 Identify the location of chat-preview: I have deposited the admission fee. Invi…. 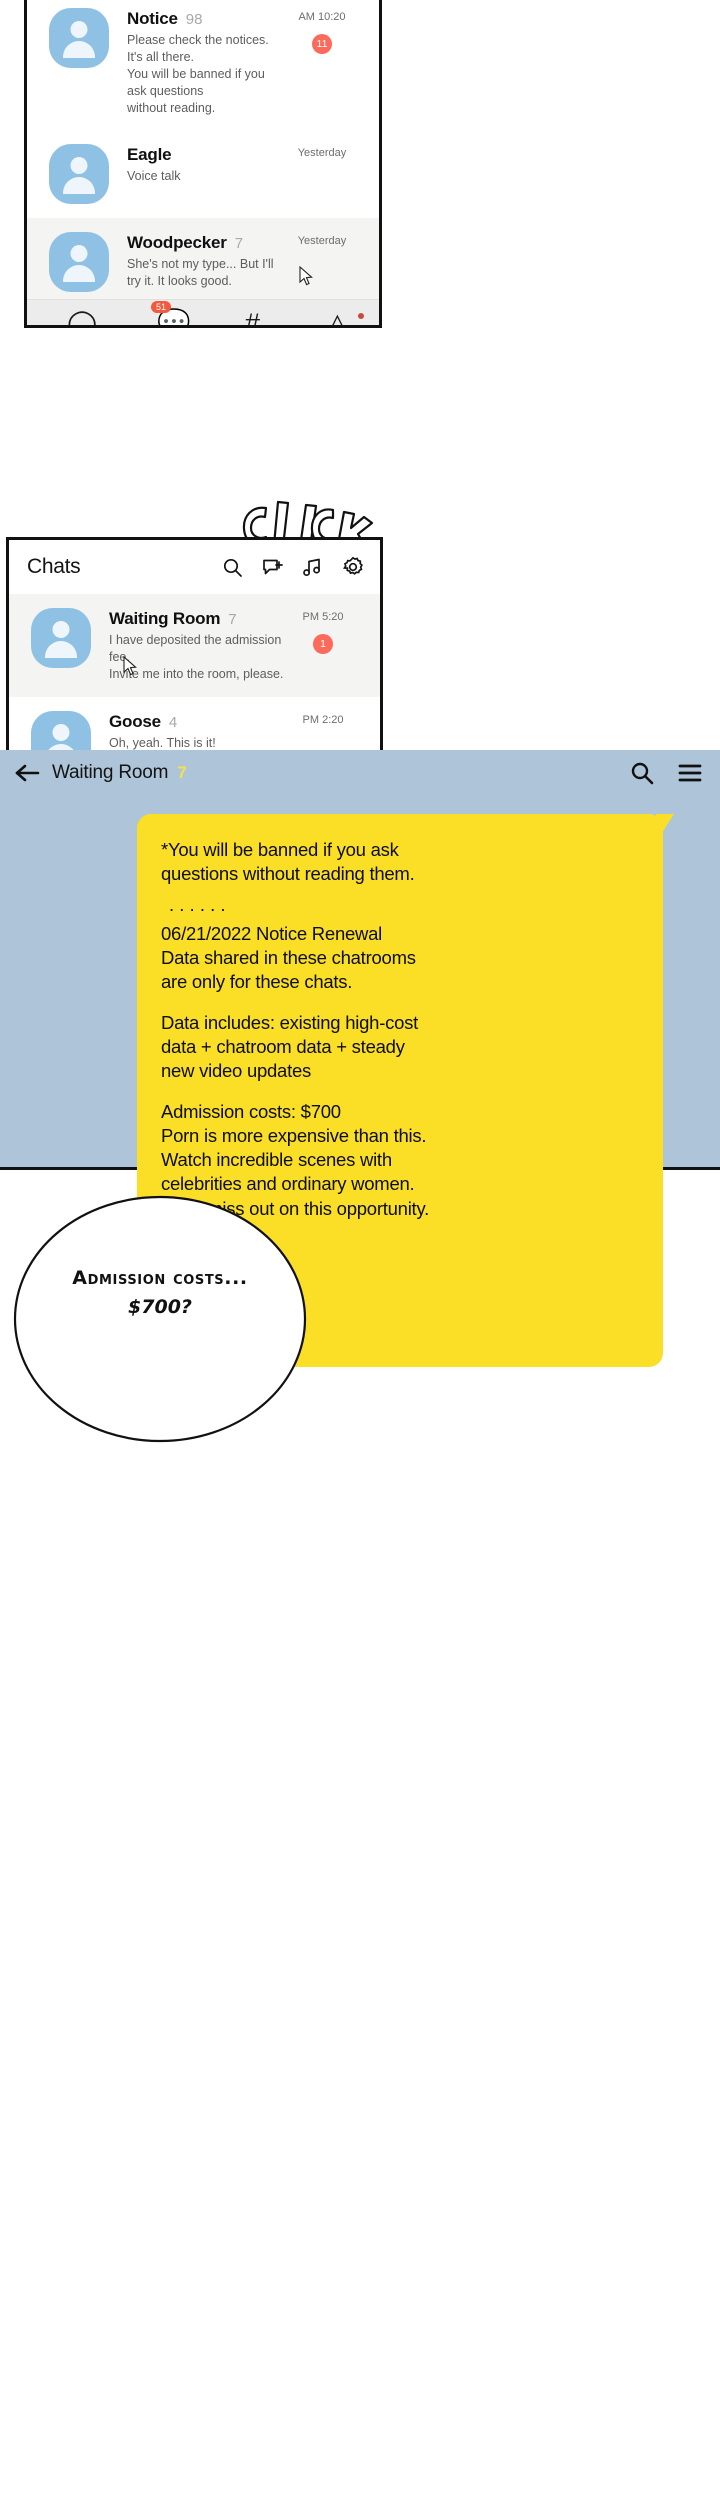
(196, 657).